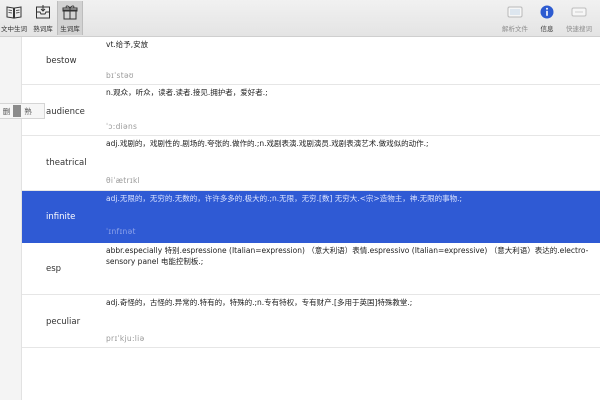 This screenshot has width=600, height=400. What do you see at coordinates (70, 29) in the screenshot?
I see `tool-label: 生词库` at bounding box center [70, 29].